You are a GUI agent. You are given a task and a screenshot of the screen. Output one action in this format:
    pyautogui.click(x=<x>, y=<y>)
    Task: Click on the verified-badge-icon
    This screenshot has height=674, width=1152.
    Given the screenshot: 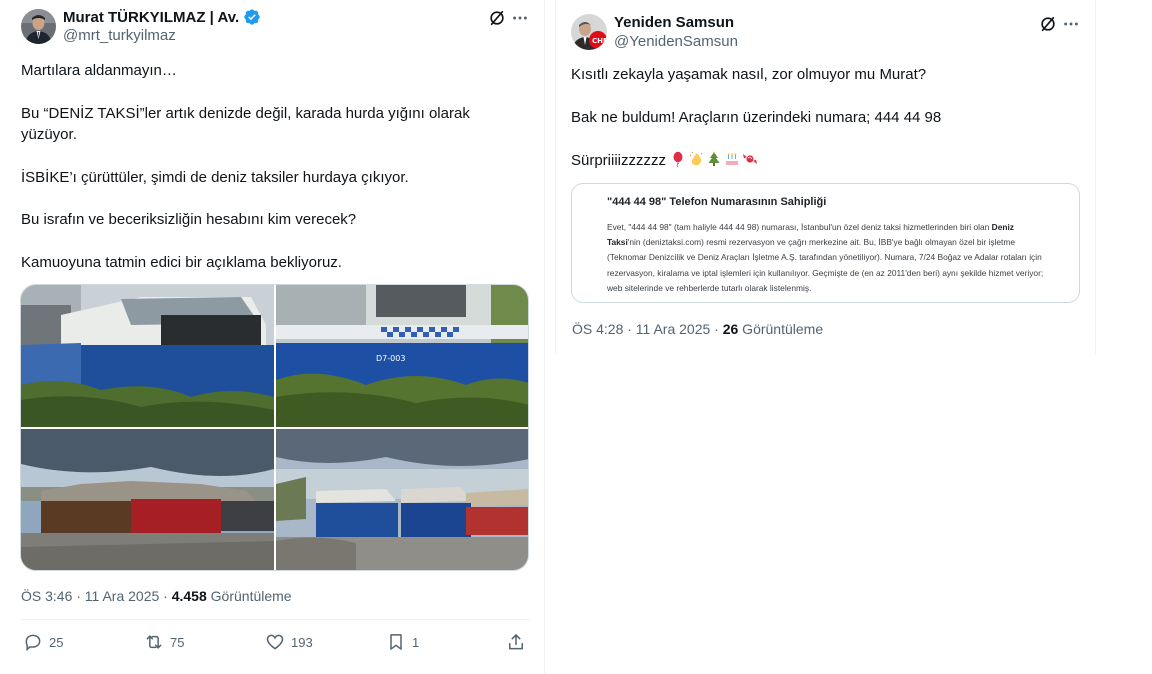 What is the action you would take?
    pyautogui.click(x=252, y=17)
    